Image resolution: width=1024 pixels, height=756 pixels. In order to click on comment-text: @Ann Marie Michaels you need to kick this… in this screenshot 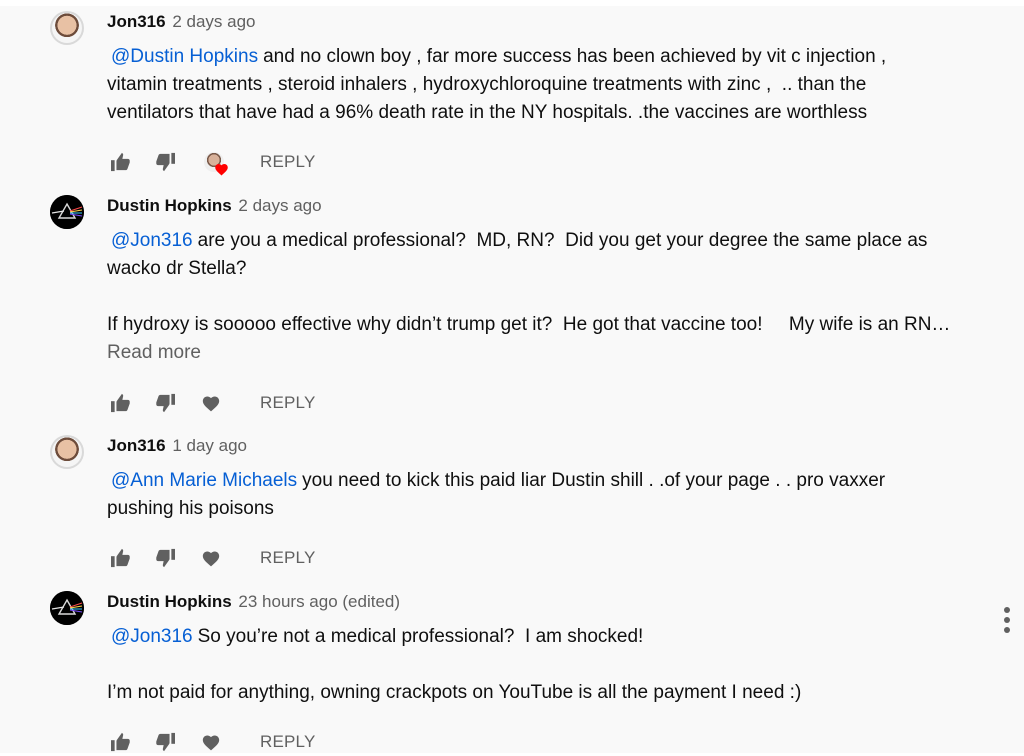, I will do `click(557, 495)`.